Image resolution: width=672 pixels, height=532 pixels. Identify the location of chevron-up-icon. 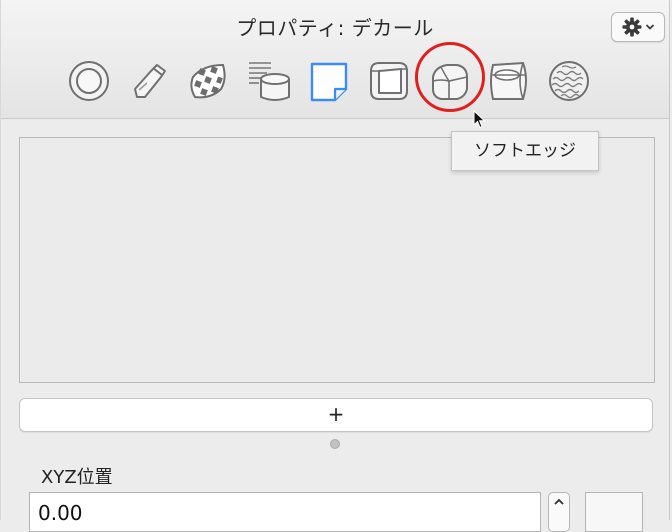
(559, 501).